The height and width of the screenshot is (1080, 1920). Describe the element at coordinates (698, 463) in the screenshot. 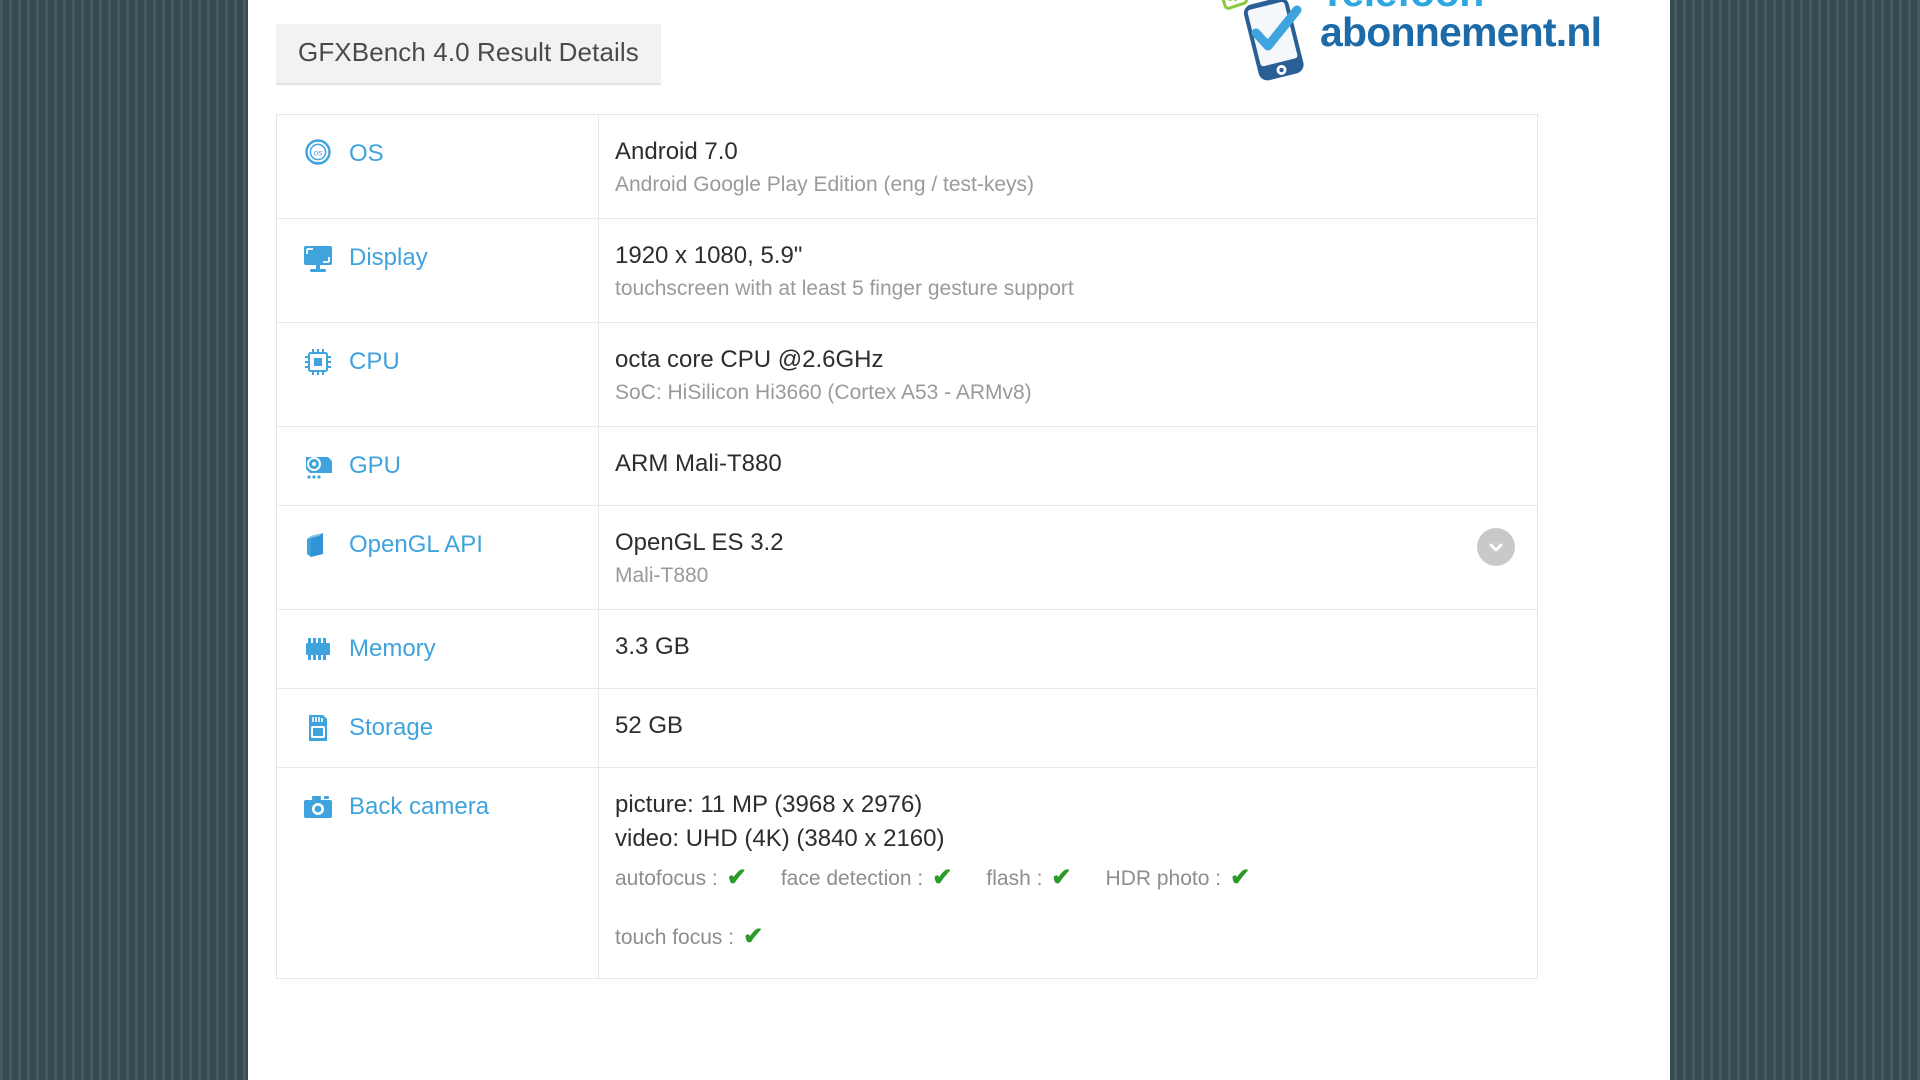

I see `spec-value-main: ARM Mali-T880` at that location.